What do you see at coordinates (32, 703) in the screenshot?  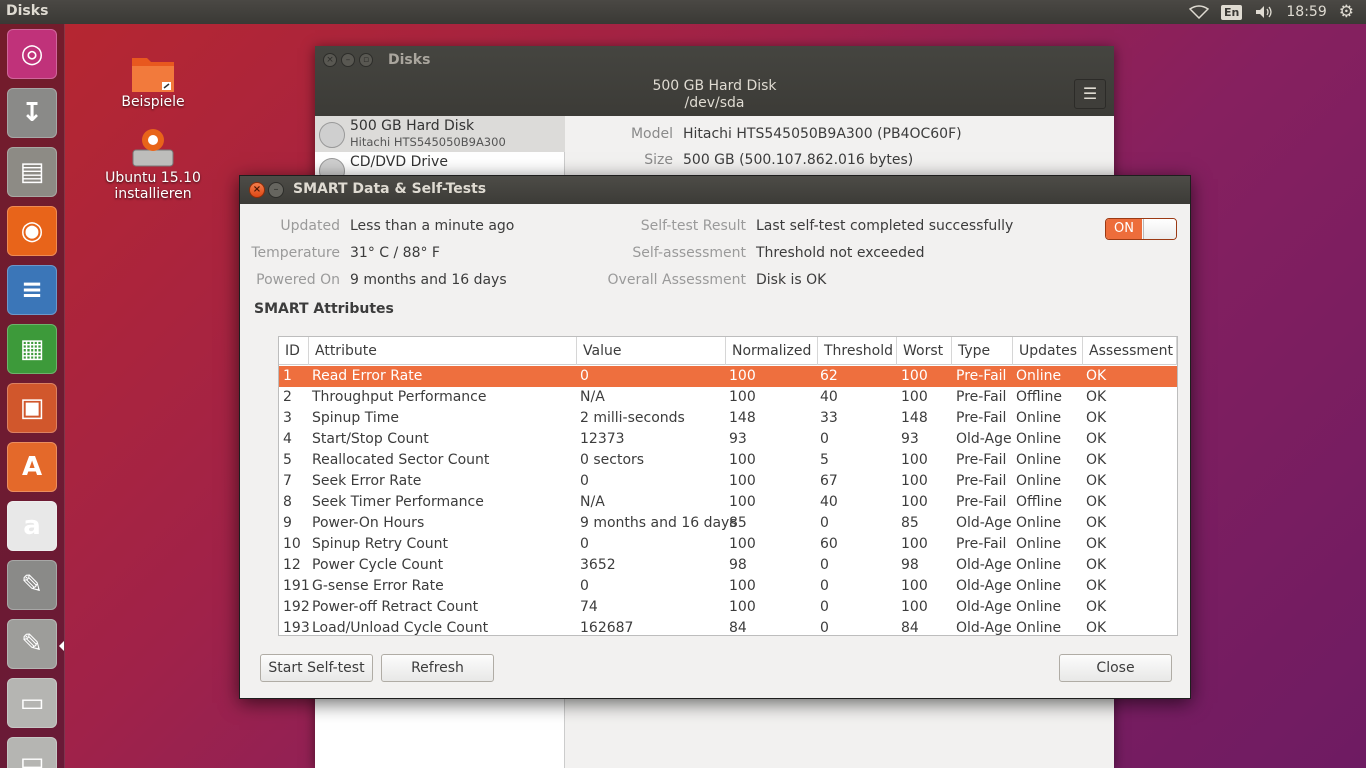 I see `drive-icon: ▭` at bounding box center [32, 703].